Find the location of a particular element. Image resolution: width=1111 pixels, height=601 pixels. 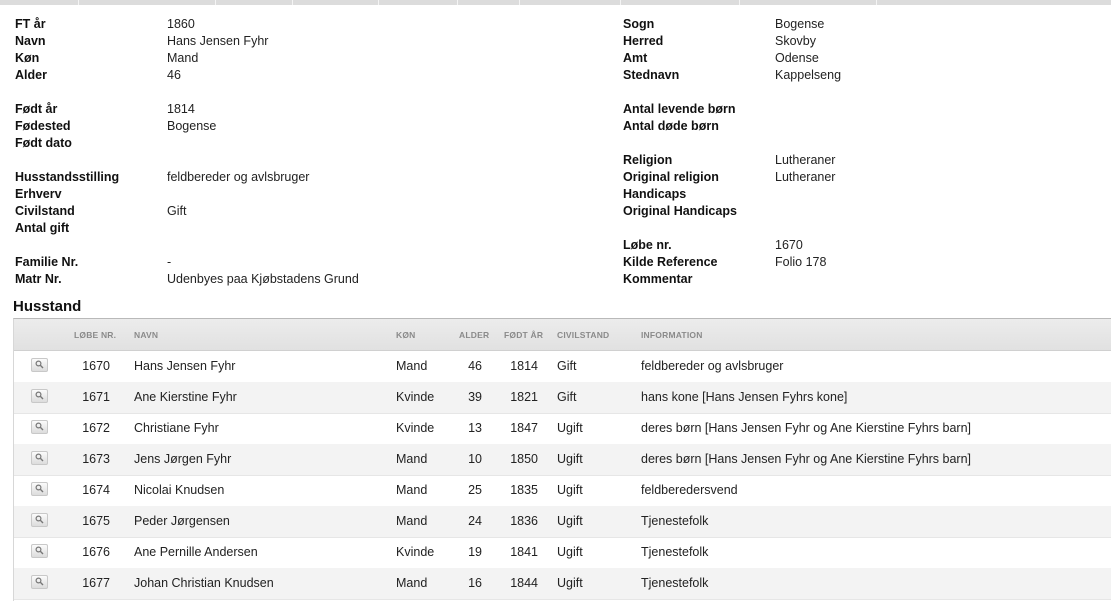

cell-navn: Nicolai Knudsen is located at coordinates (179, 490).